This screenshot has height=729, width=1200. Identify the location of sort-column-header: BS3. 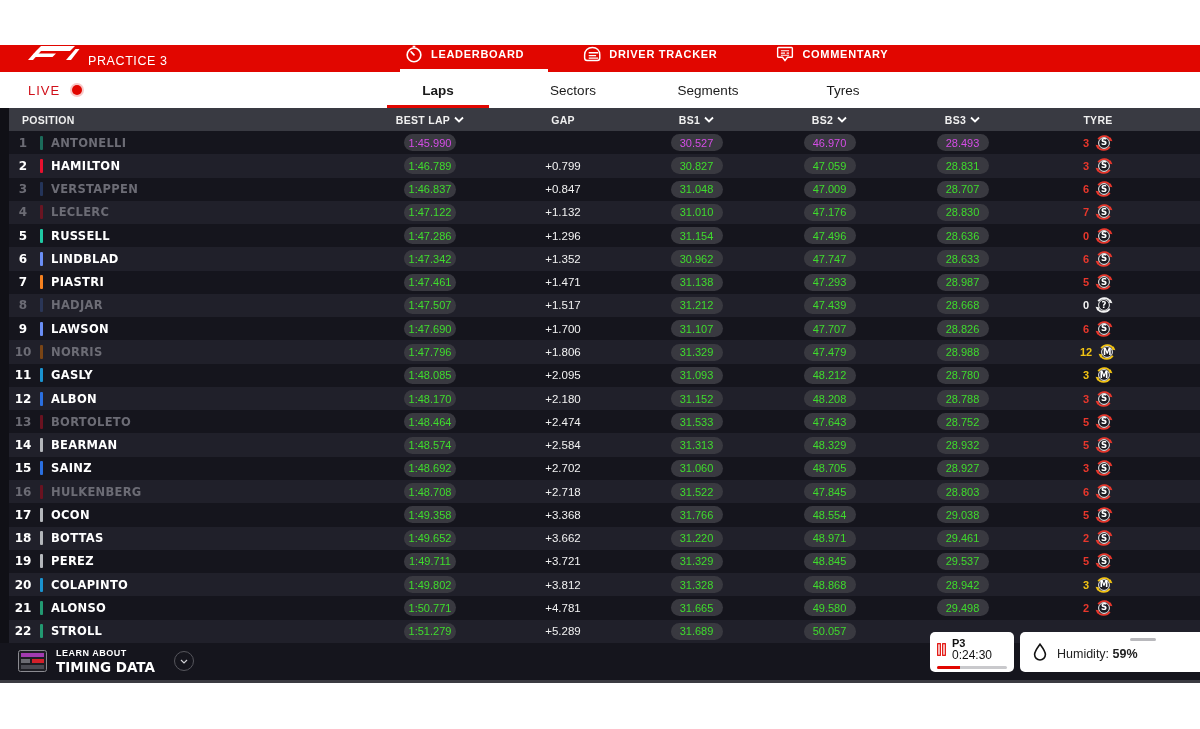
(962, 119).